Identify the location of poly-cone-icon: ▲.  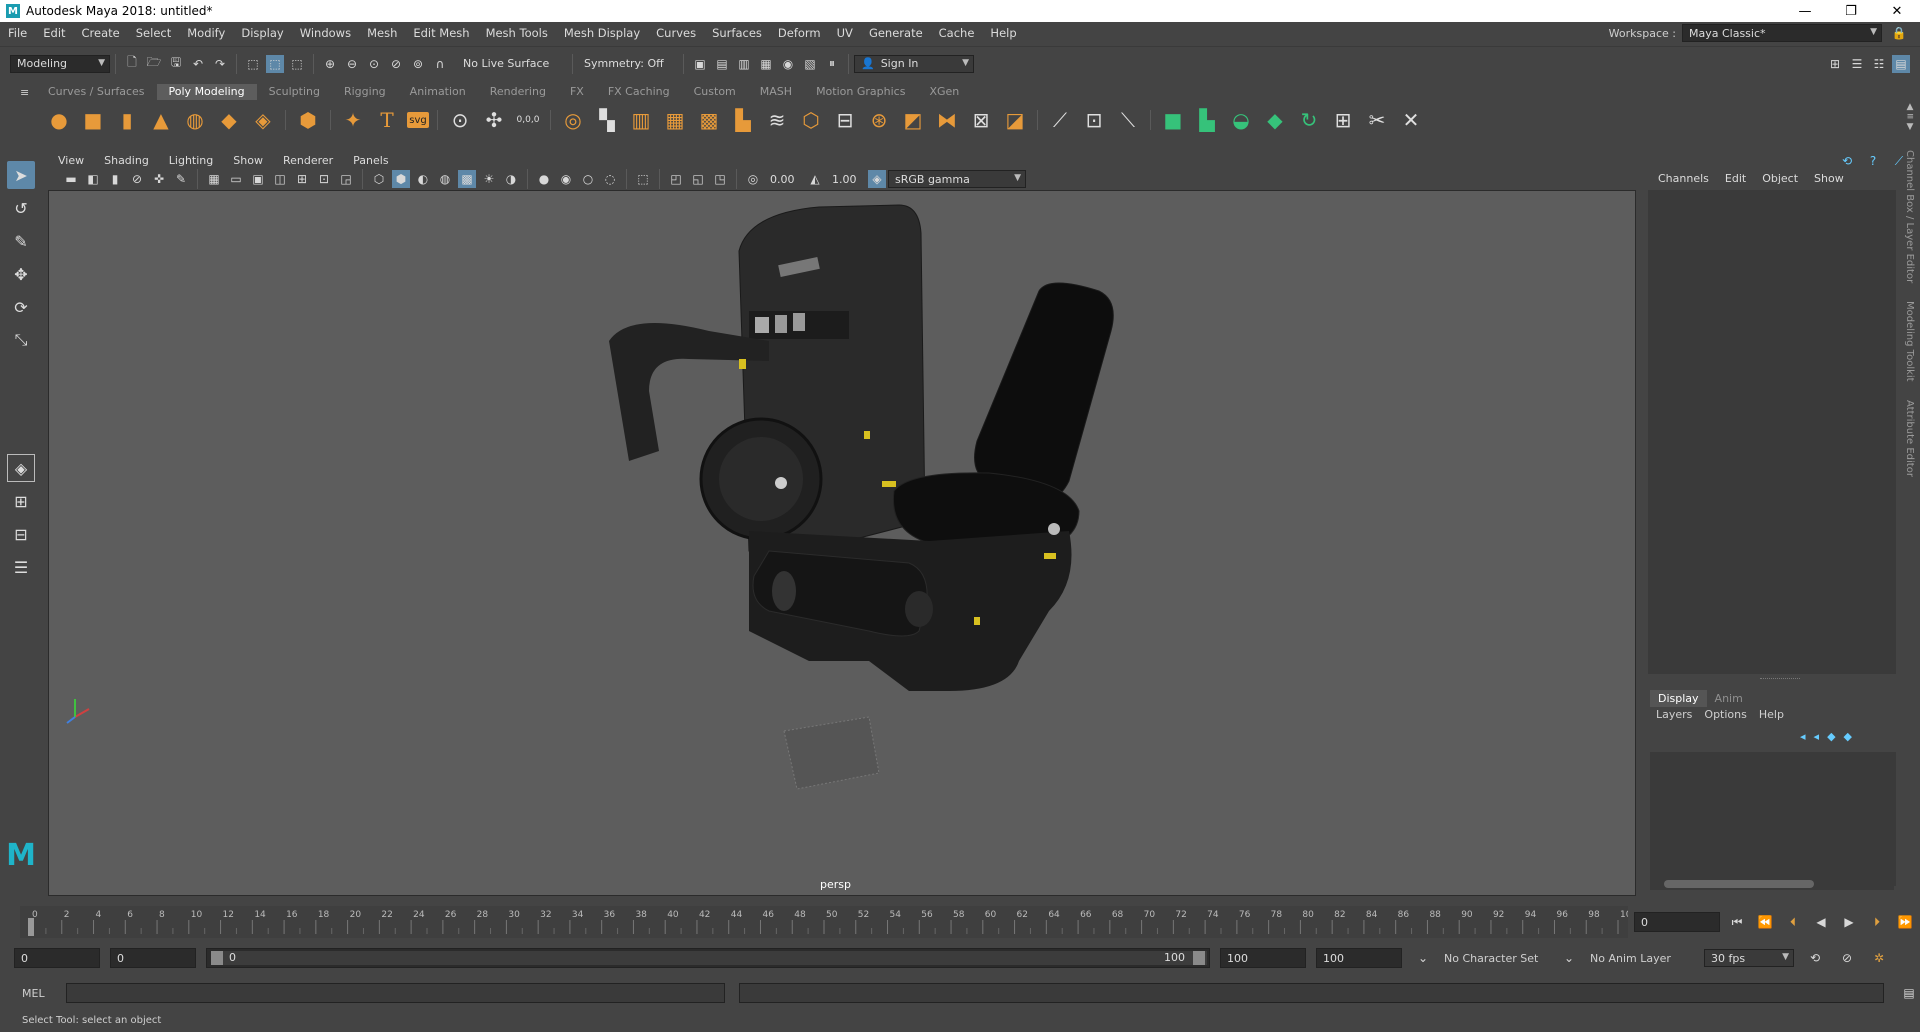
(161, 120).